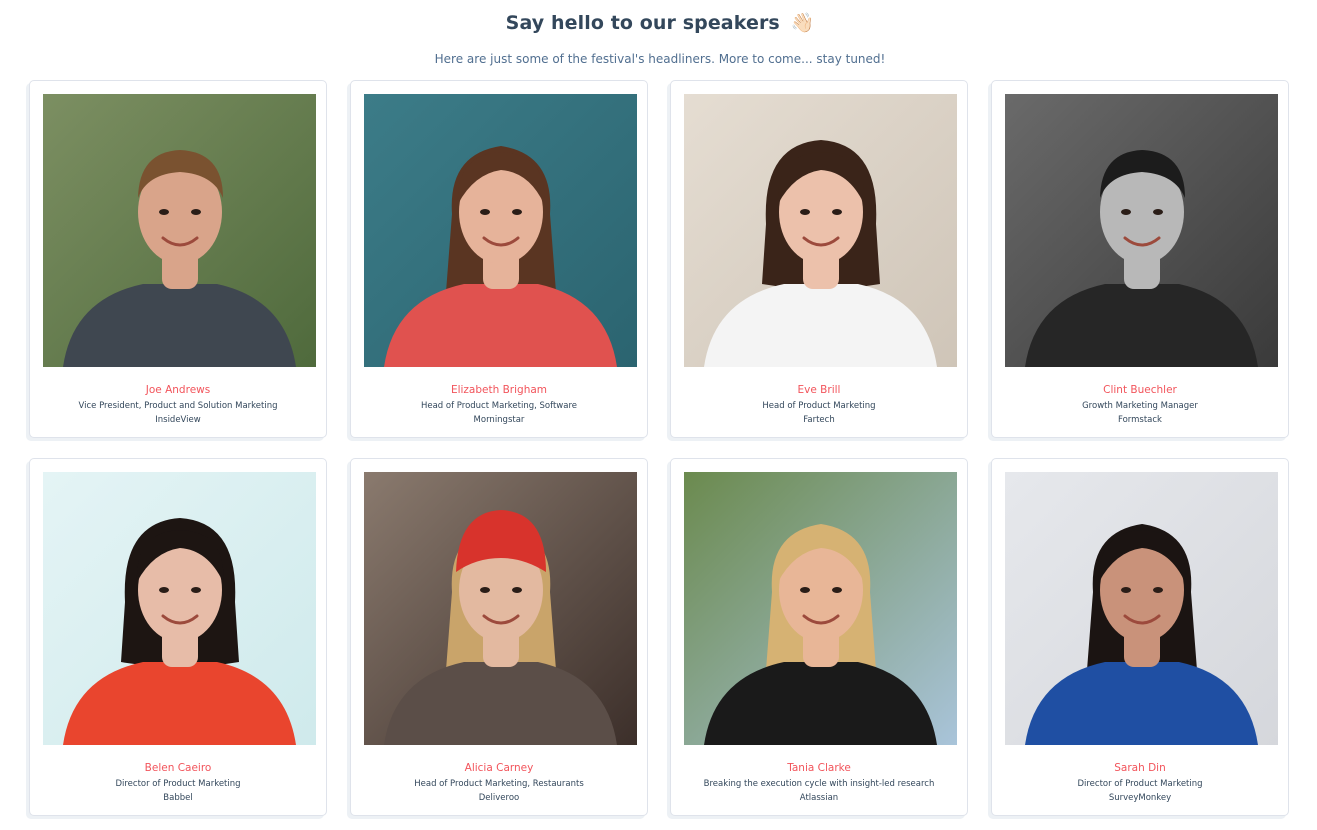 Image resolution: width=1317 pixels, height=830 pixels. I want to click on speaker-name: Elizabeth Brigham, so click(499, 390).